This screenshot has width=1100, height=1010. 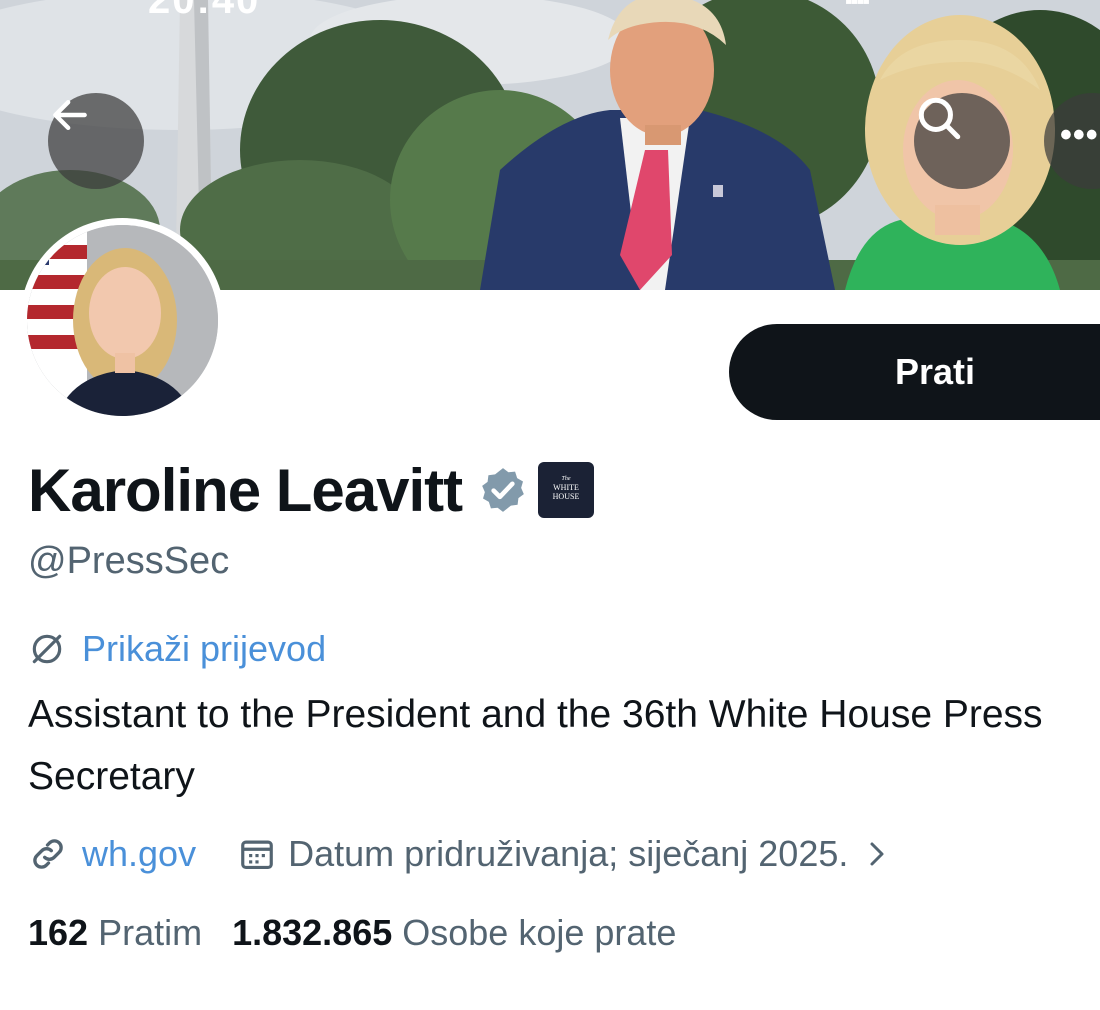 What do you see at coordinates (857, 6) in the screenshot?
I see `signal-icon: ▪▪▪▪` at bounding box center [857, 6].